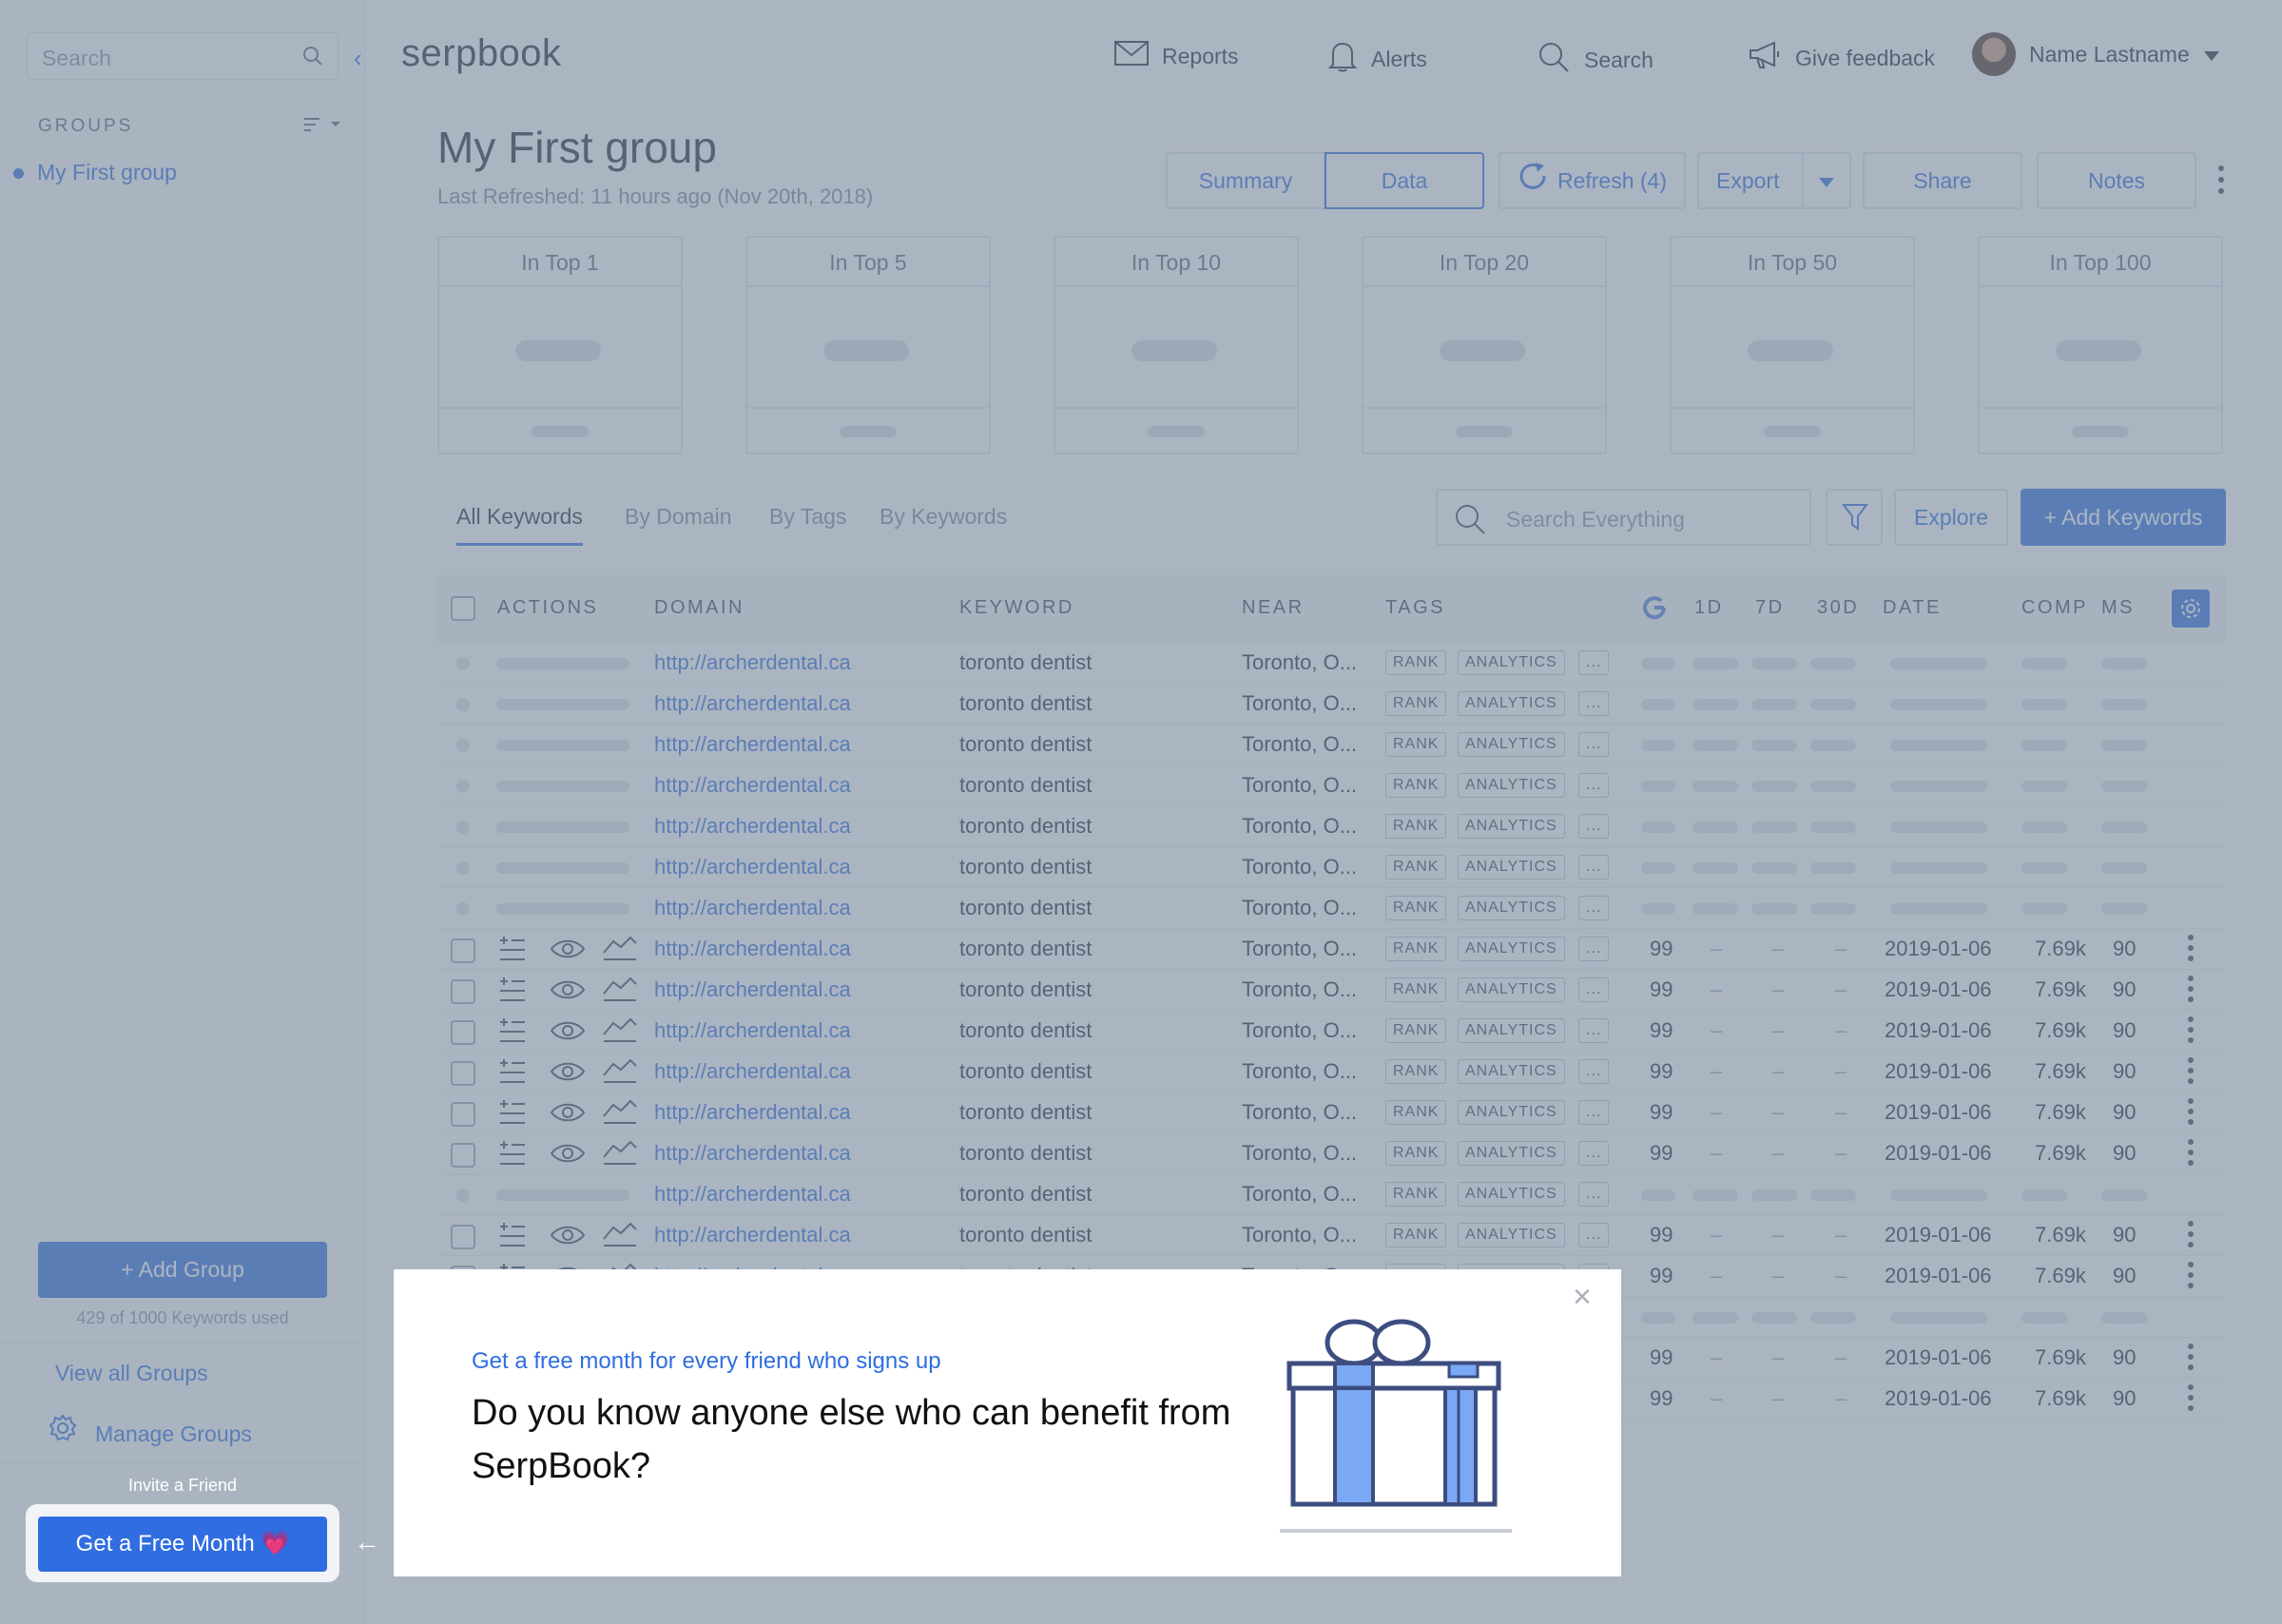 The width and height of the screenshot is (2282, 1624). What do you see at coordinates (2191, 609) in the screenshot?
I see `table-settings-button` at bounding box center [2191, 609].